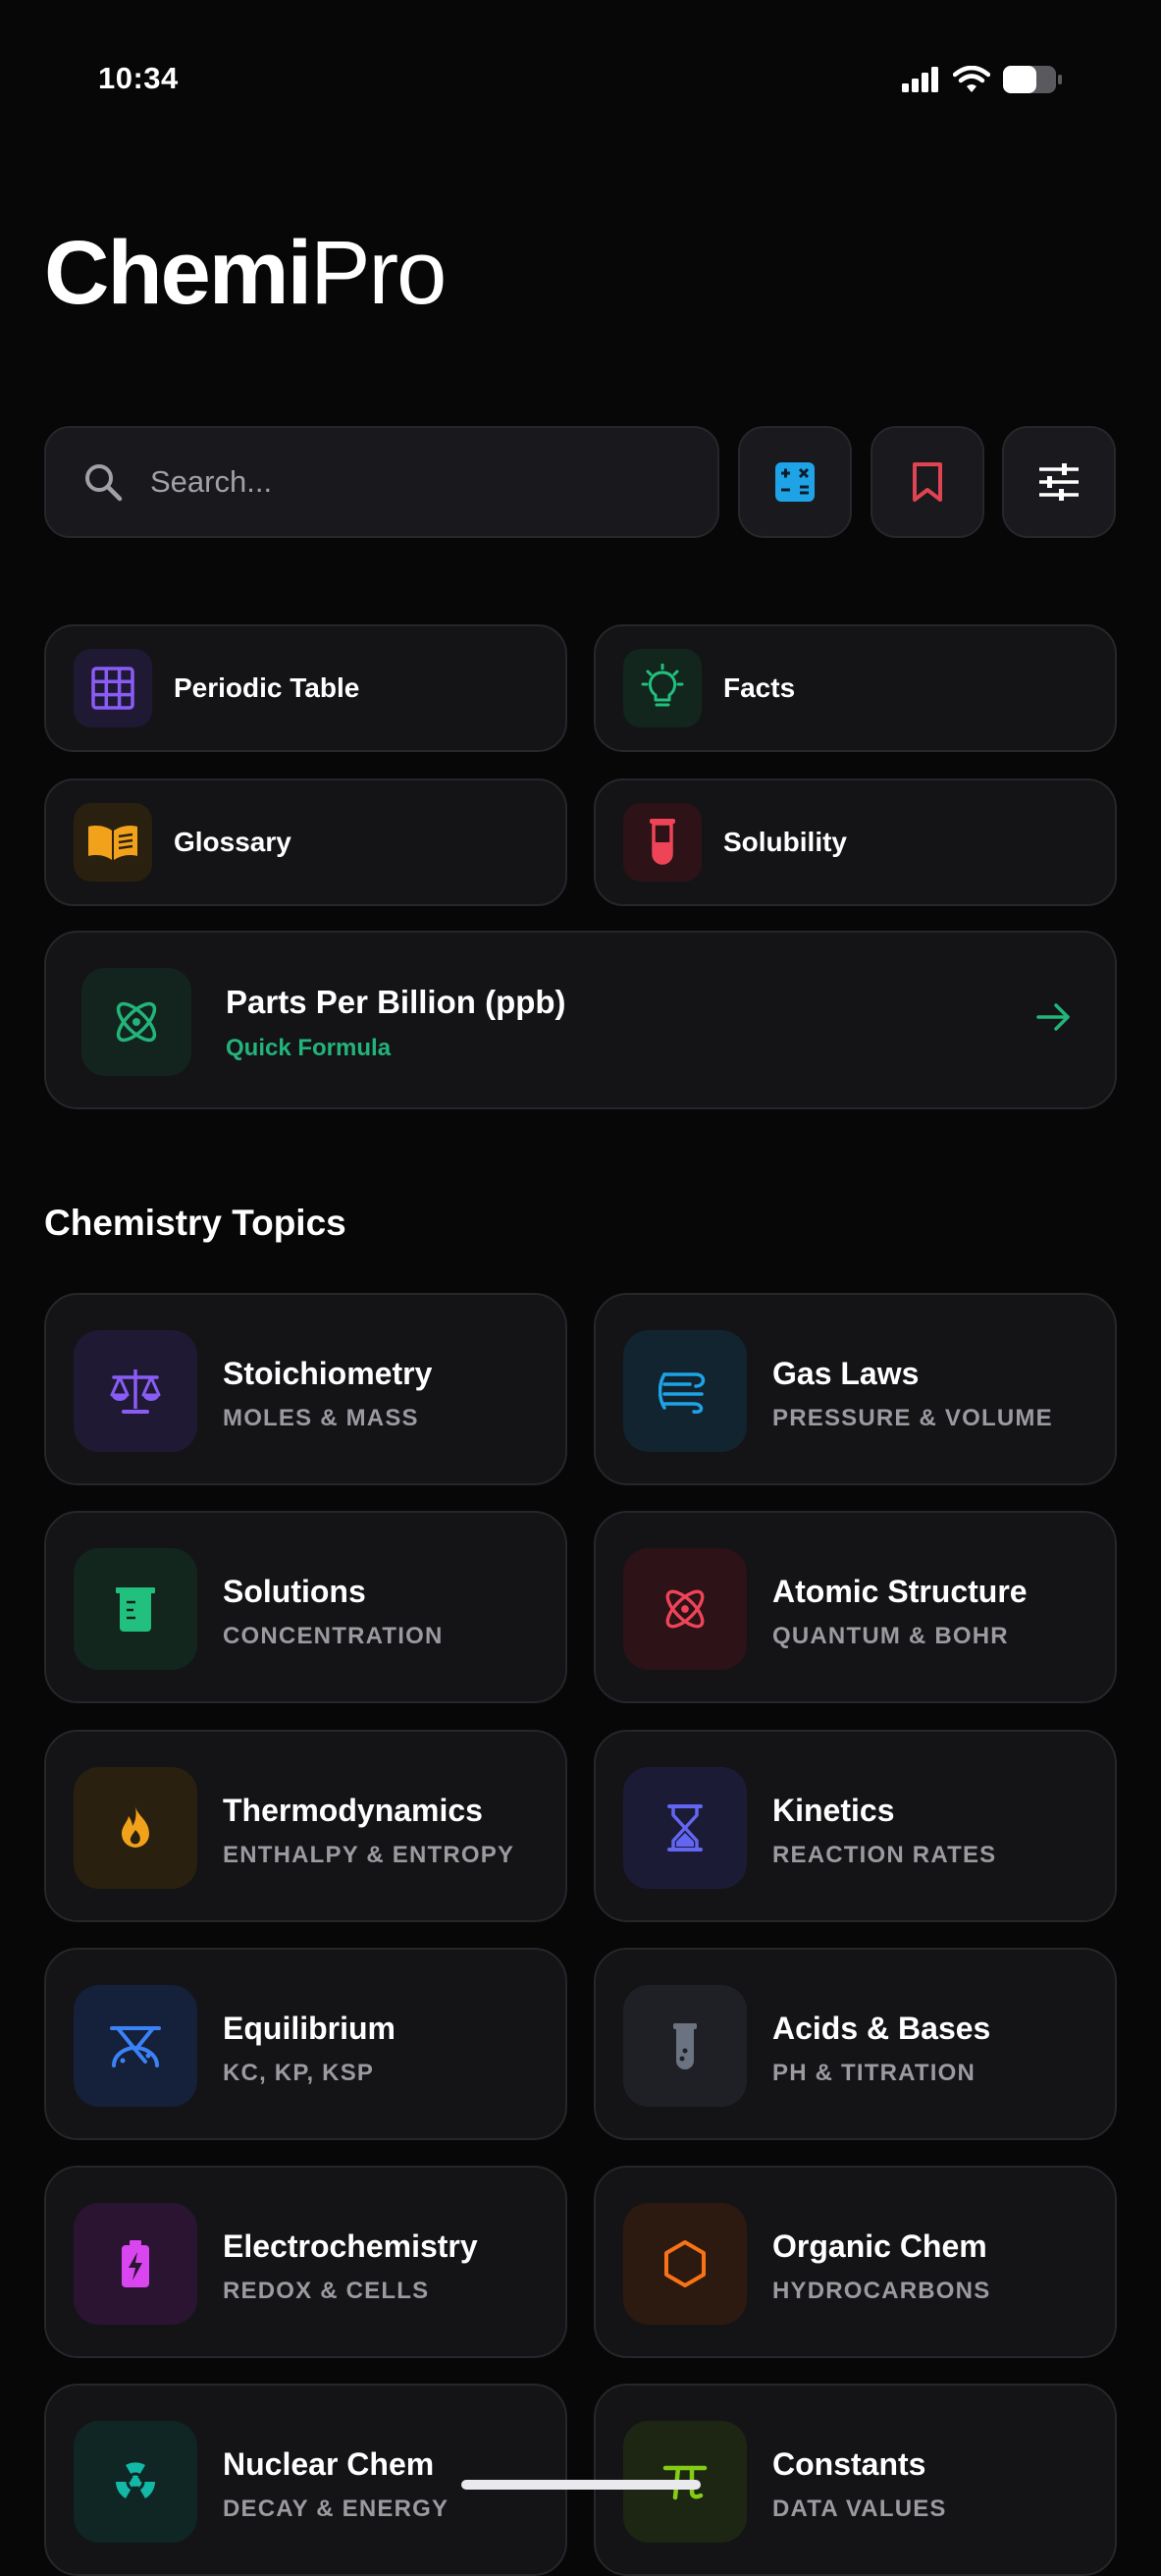  What do you see at coordinates (336, 2509) in the screenshot?
I see `topic-subtitle: DECAY & ENERGY` at bounding box center [336, 2509].